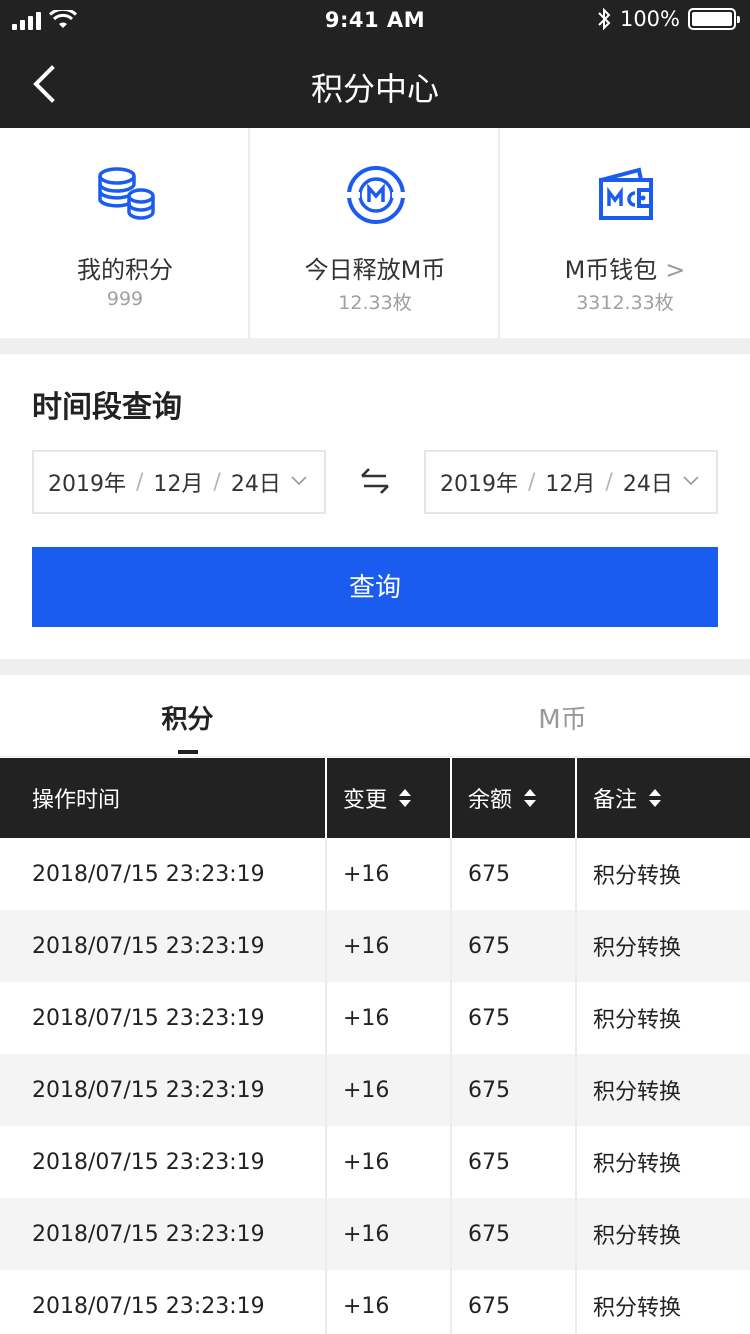 The height and width of the screenshot is (1334, 750). Describe the element at coordinates (125, 270) in the screenshot. I see `summary-label: 我的积分` at that location.